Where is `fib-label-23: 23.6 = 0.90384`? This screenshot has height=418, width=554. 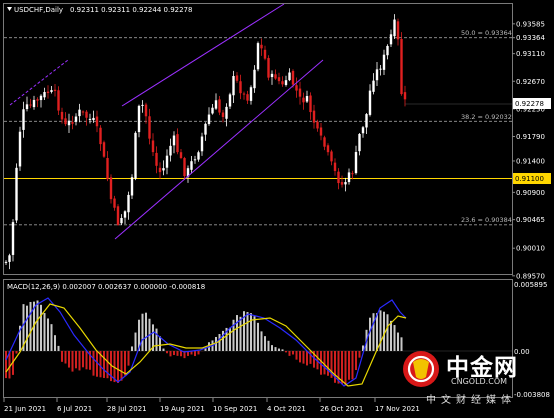 fib-label-23: 23.6 = 0.90384 is located at coordinates (486, 220).